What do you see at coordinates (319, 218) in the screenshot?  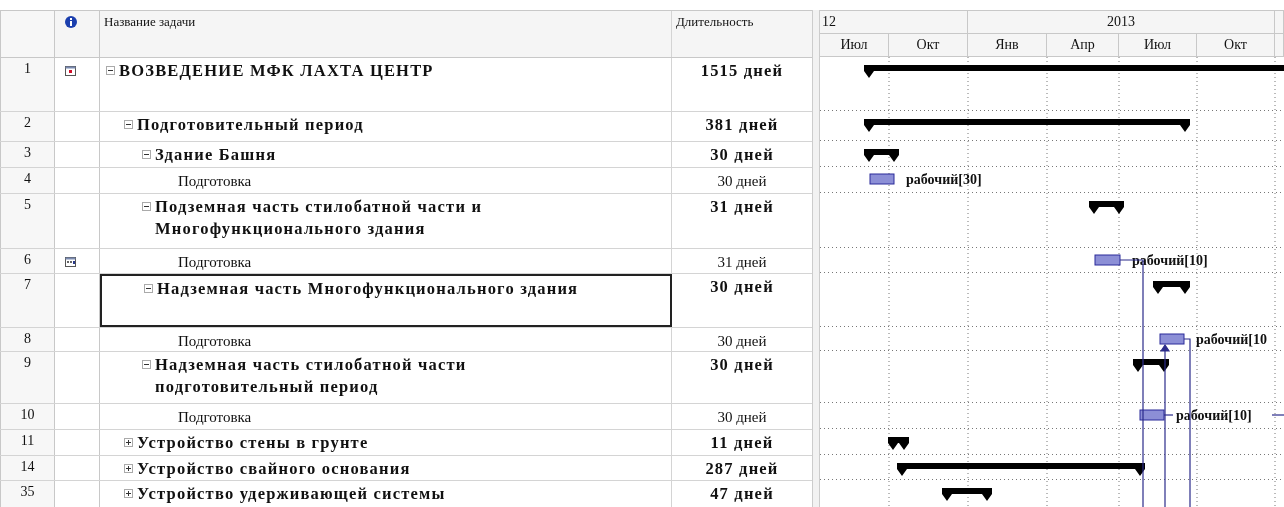 I see `task-name: Подземная часть стилобатной части и Многофункционального здания` at bounding box center [319, 218].